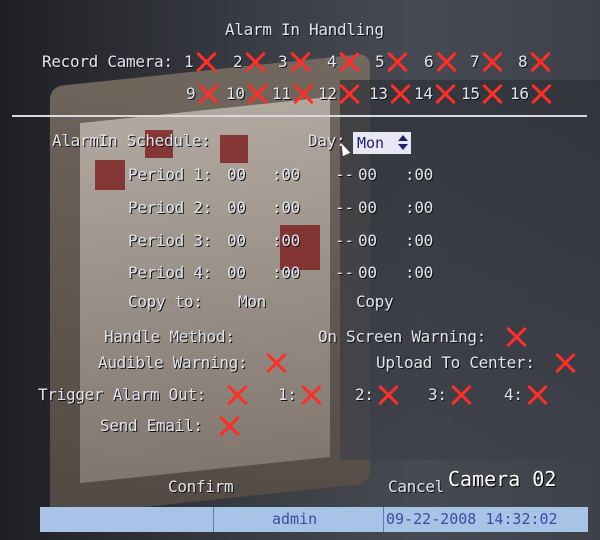 This screenshot has height=540, width=600. Describe the element at coordinates (230, 426) in the screenshot. I see `send-email-checkbox` at that location.